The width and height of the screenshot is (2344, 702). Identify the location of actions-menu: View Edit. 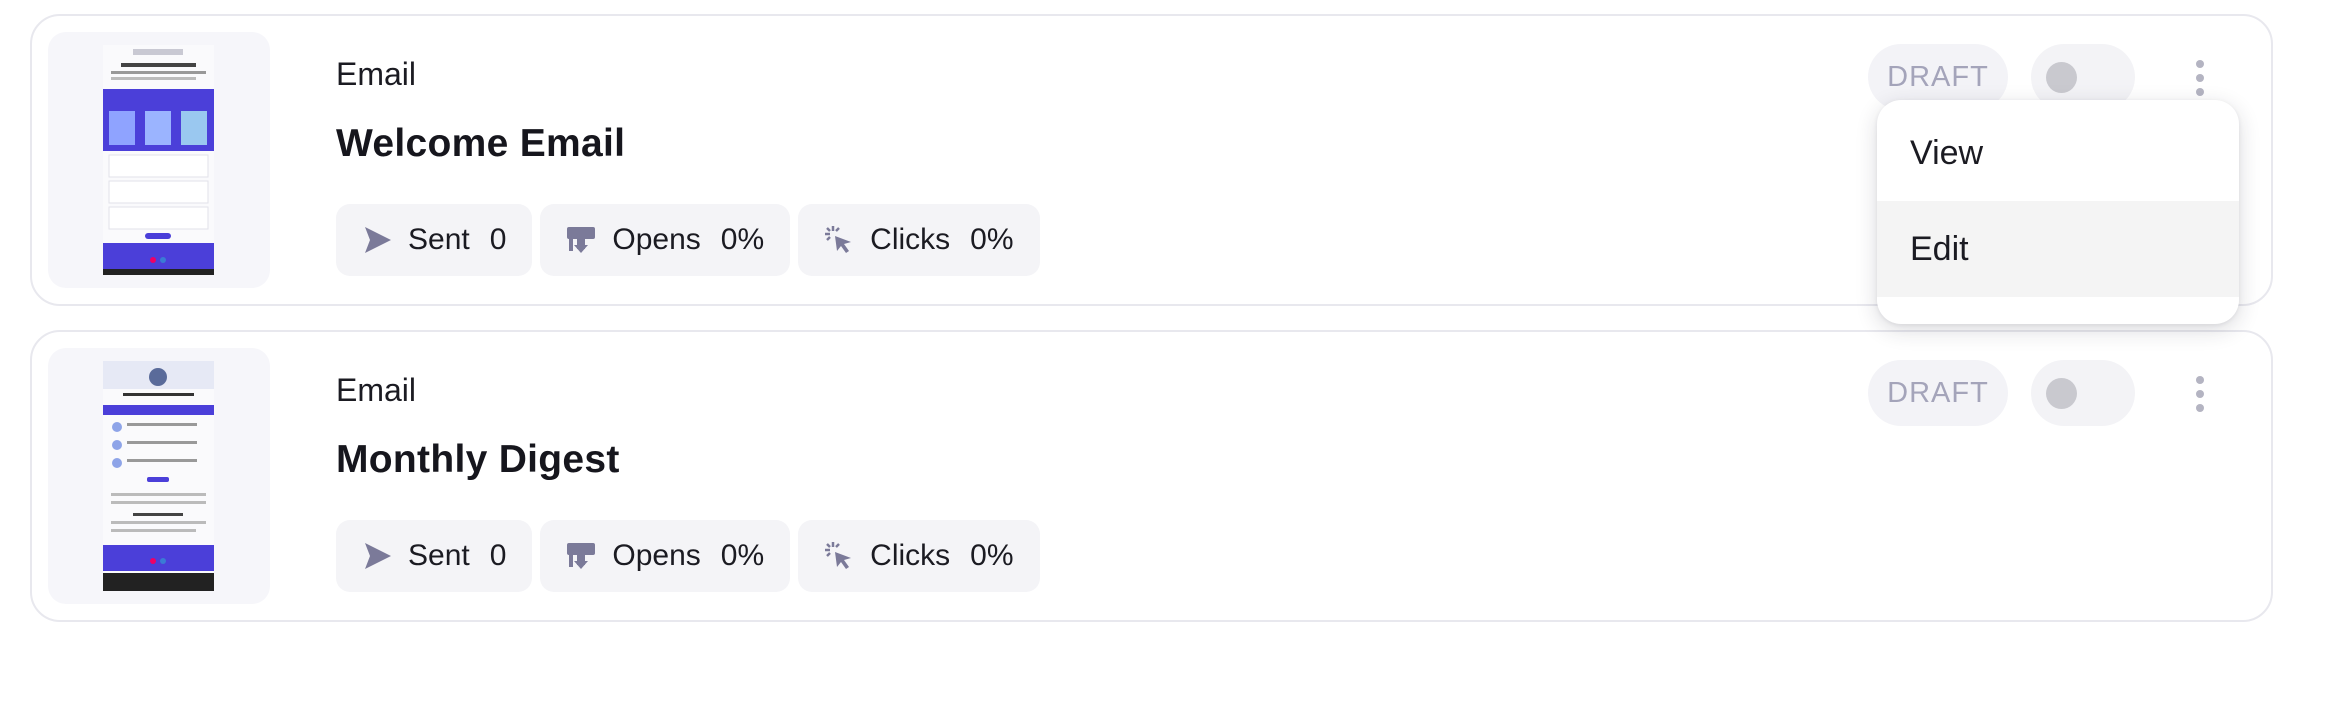
(2058, 212).